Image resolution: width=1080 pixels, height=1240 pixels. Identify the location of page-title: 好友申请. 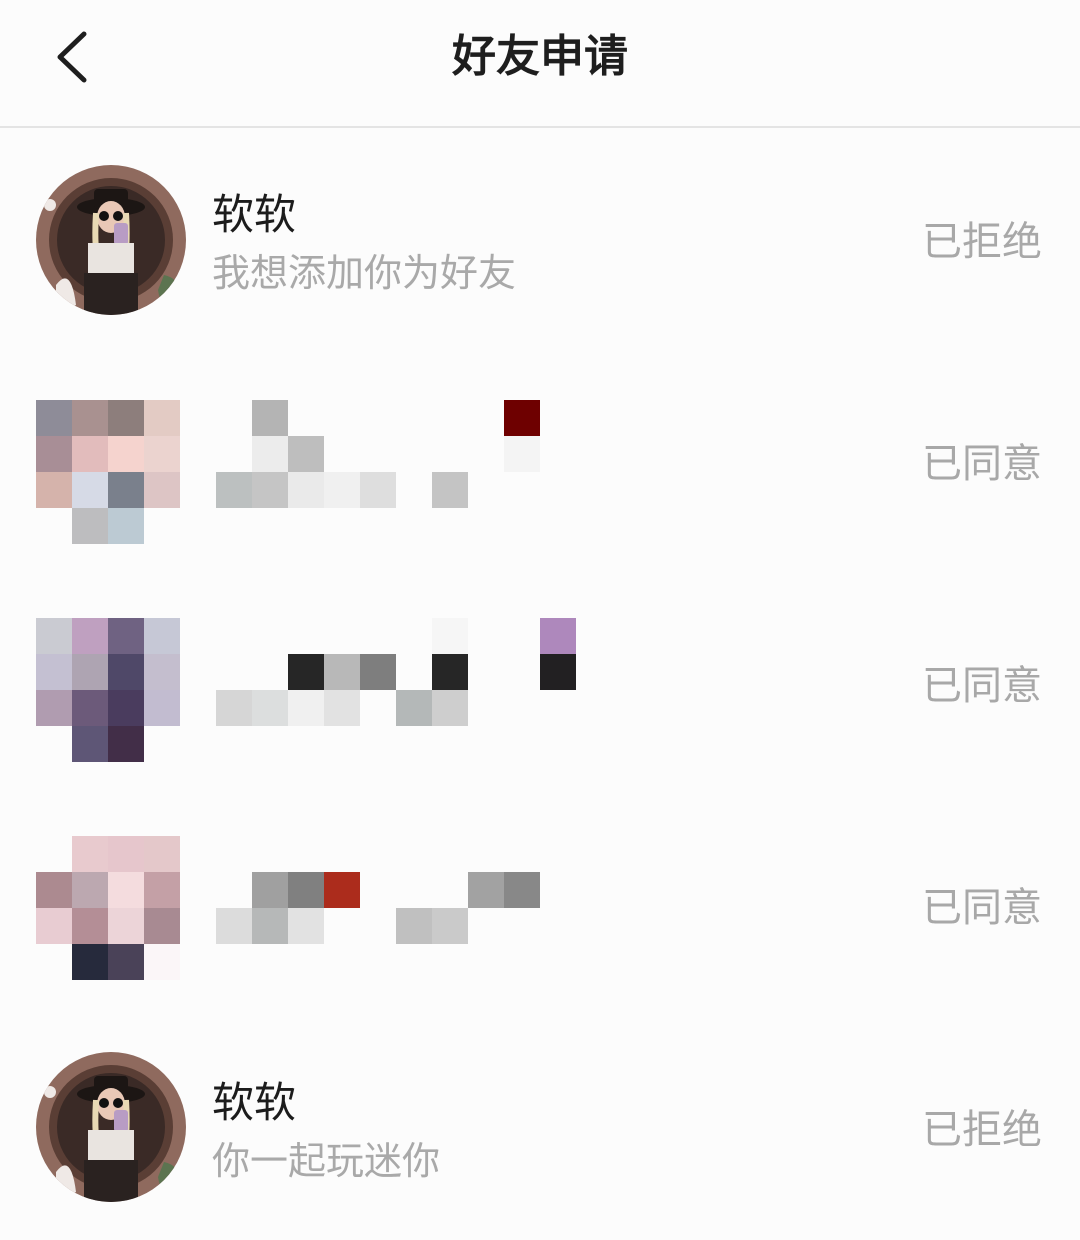
(540, 56).